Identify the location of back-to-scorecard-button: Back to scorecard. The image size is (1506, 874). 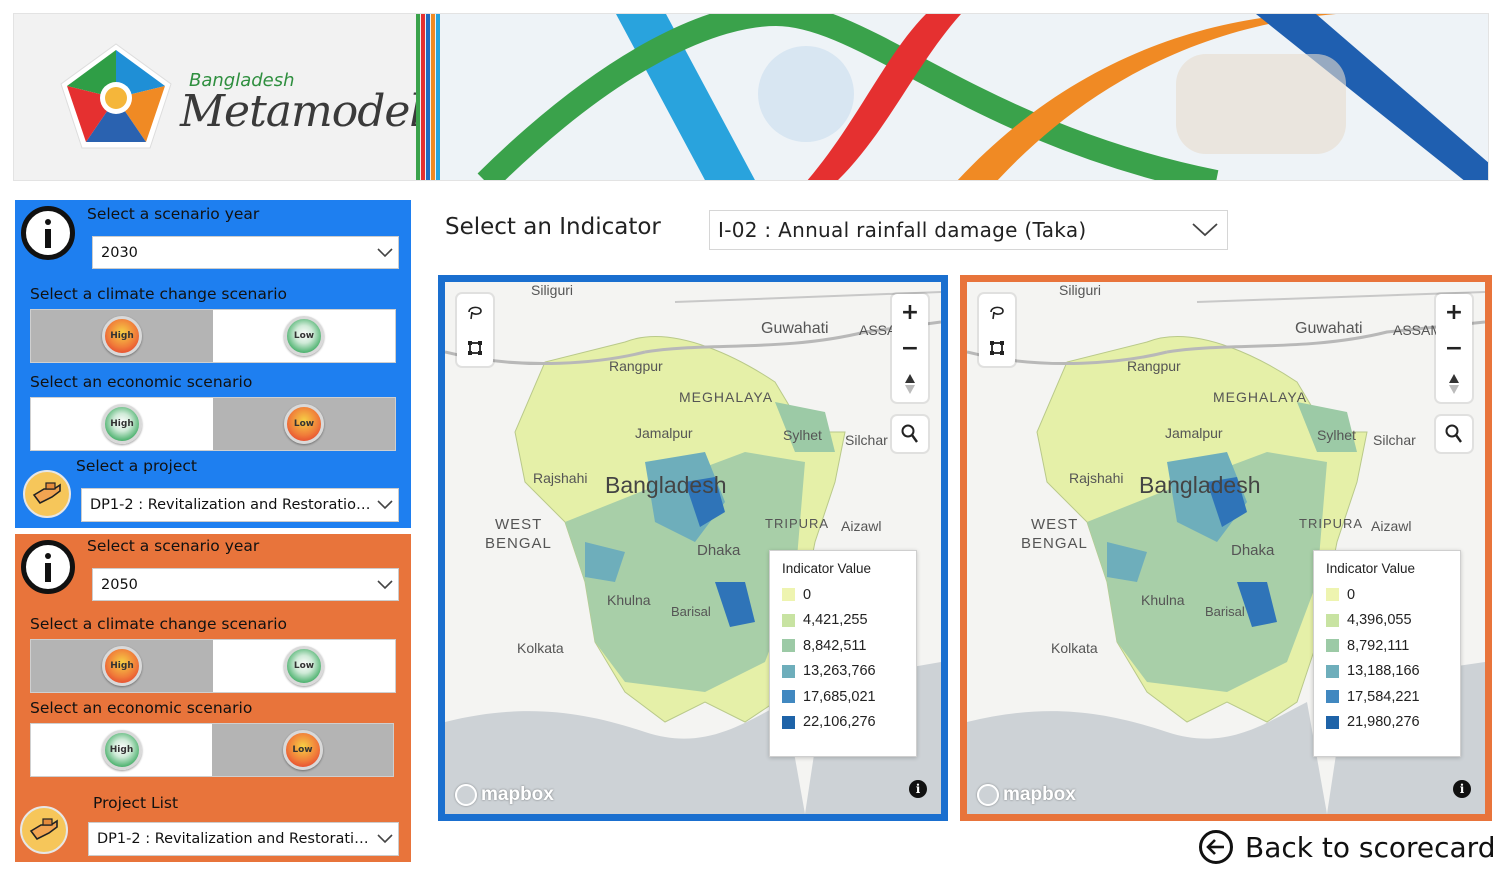
(1347, 847).